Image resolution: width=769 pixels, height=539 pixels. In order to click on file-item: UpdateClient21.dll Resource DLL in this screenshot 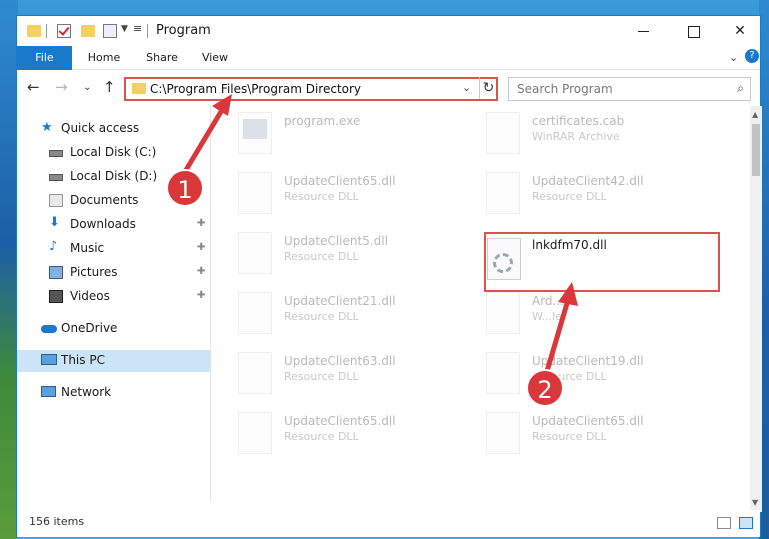, I will do `click(332, 316)`.